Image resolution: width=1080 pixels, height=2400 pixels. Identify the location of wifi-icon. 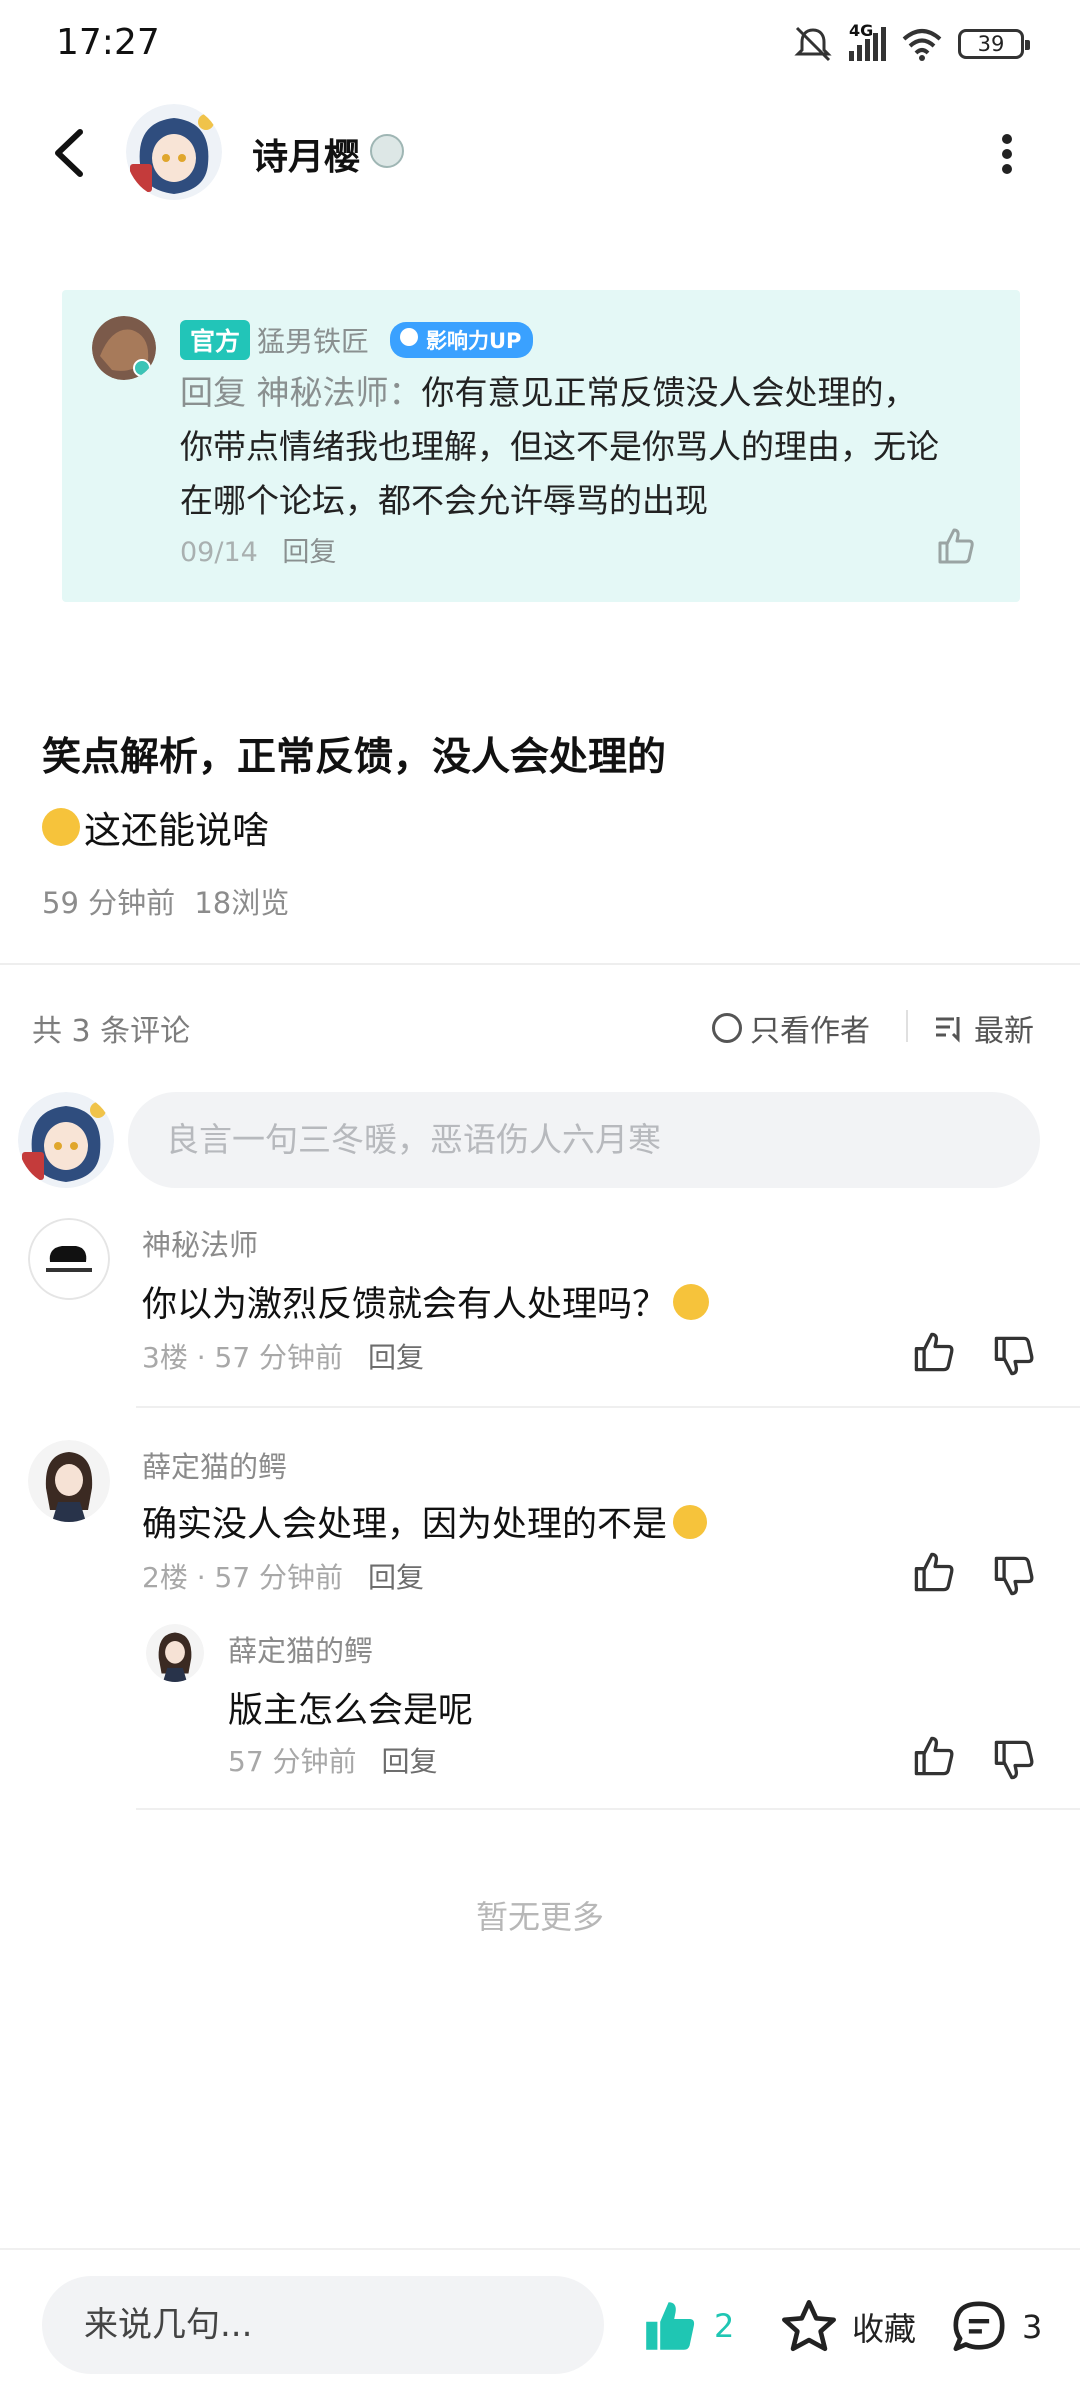
(922, 45).